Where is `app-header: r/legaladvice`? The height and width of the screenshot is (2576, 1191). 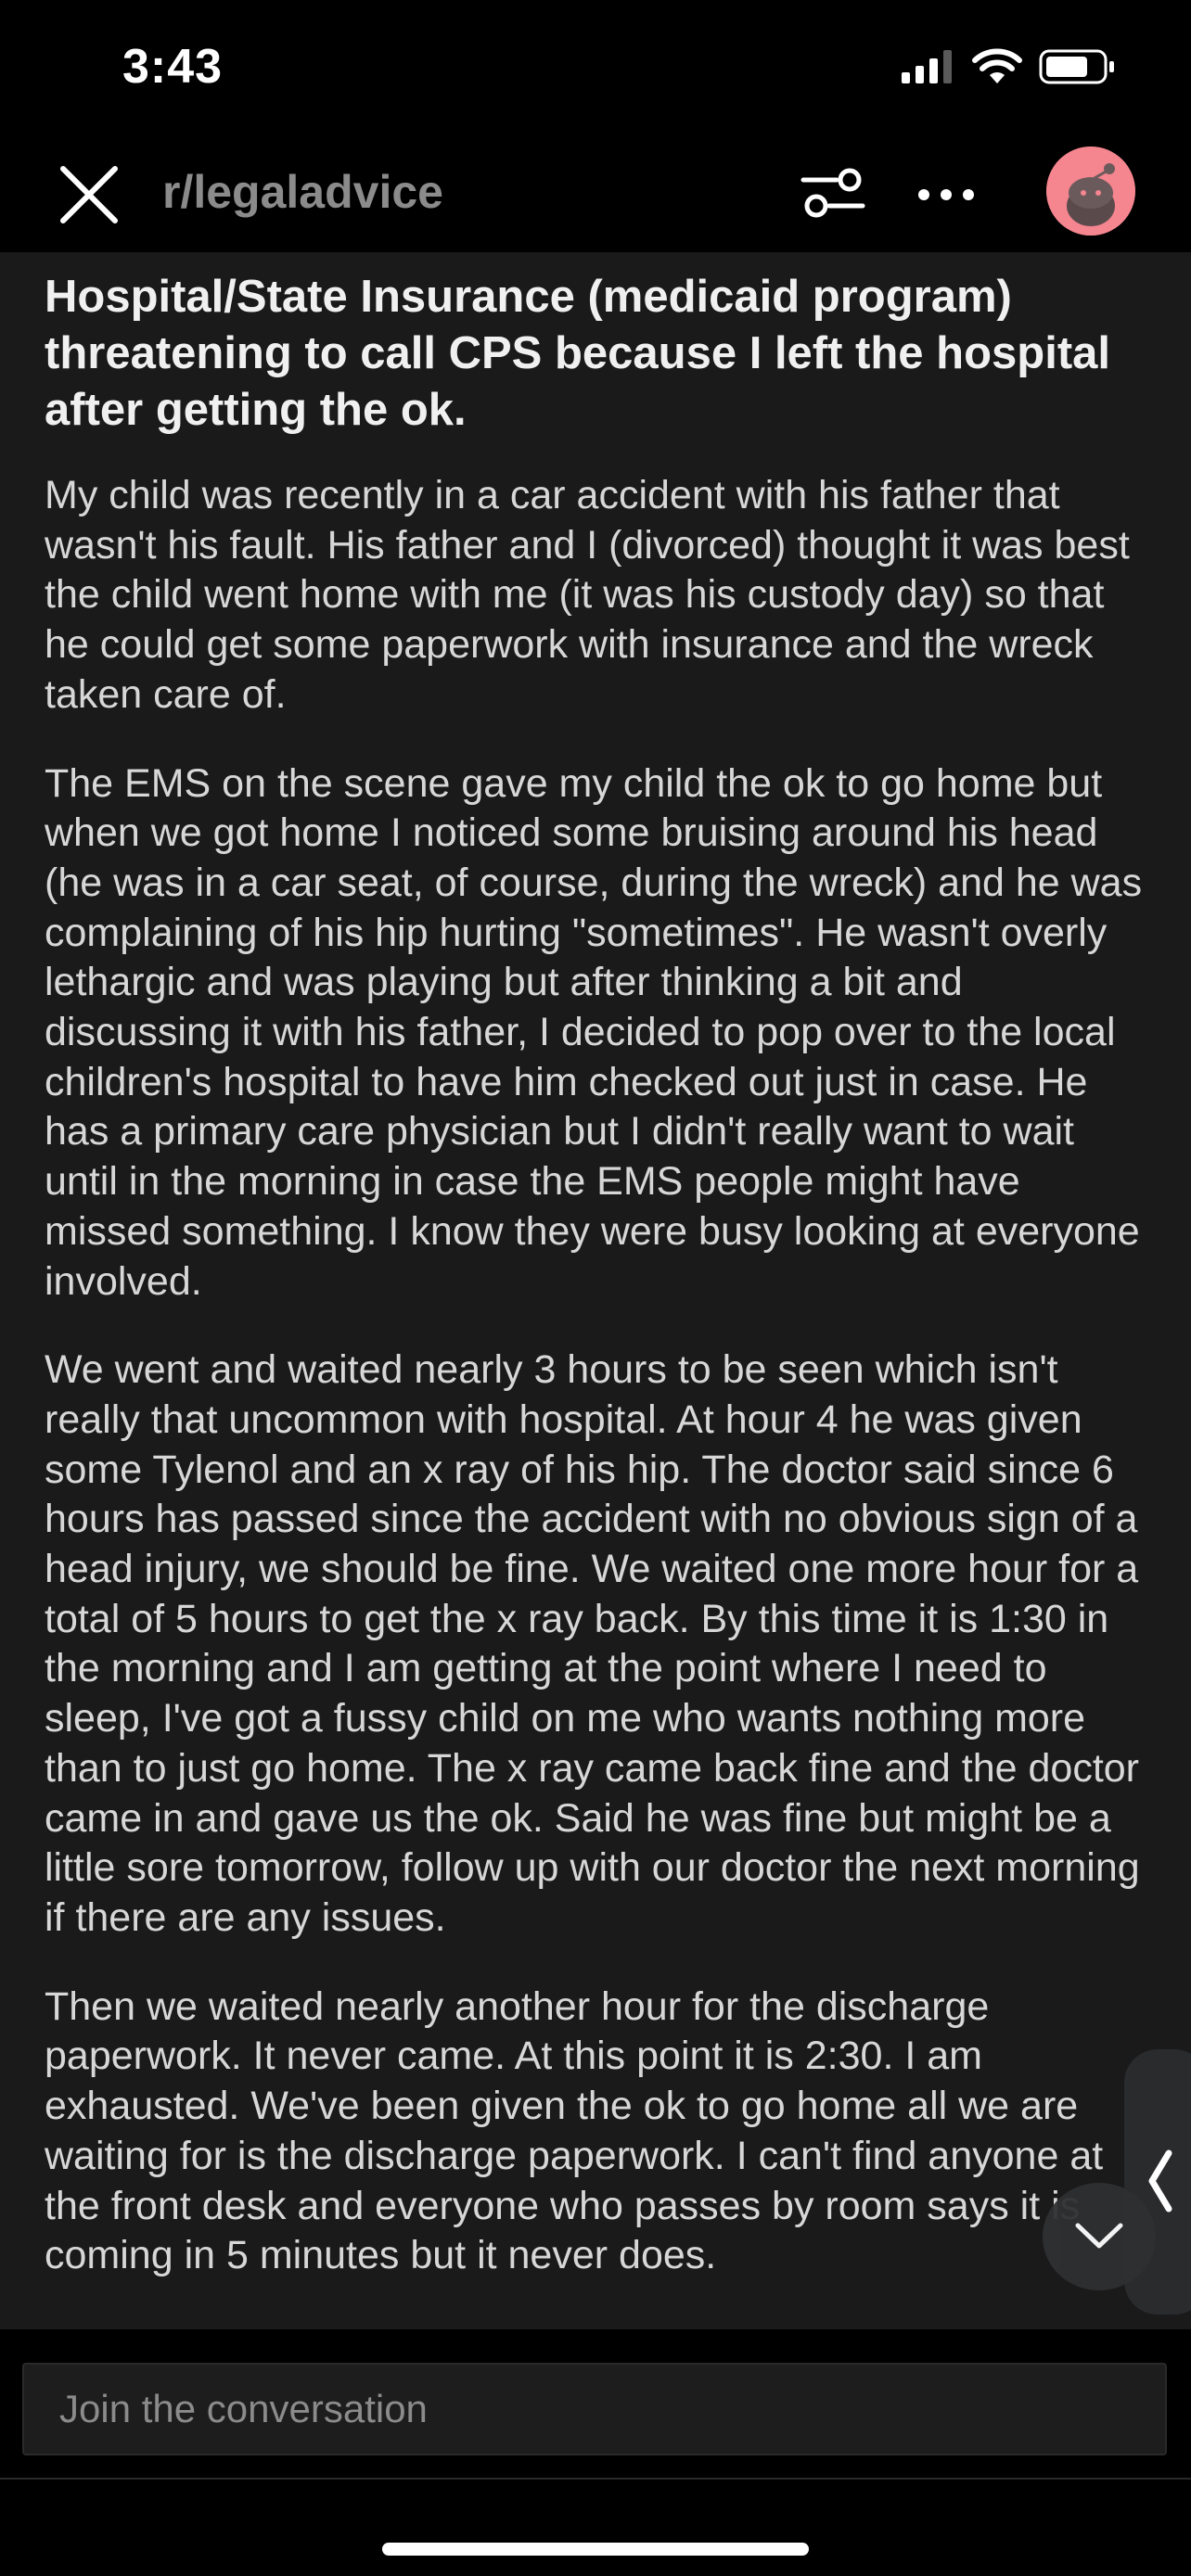
app-header: r/legaladvice is located at coordinates (595, 196).